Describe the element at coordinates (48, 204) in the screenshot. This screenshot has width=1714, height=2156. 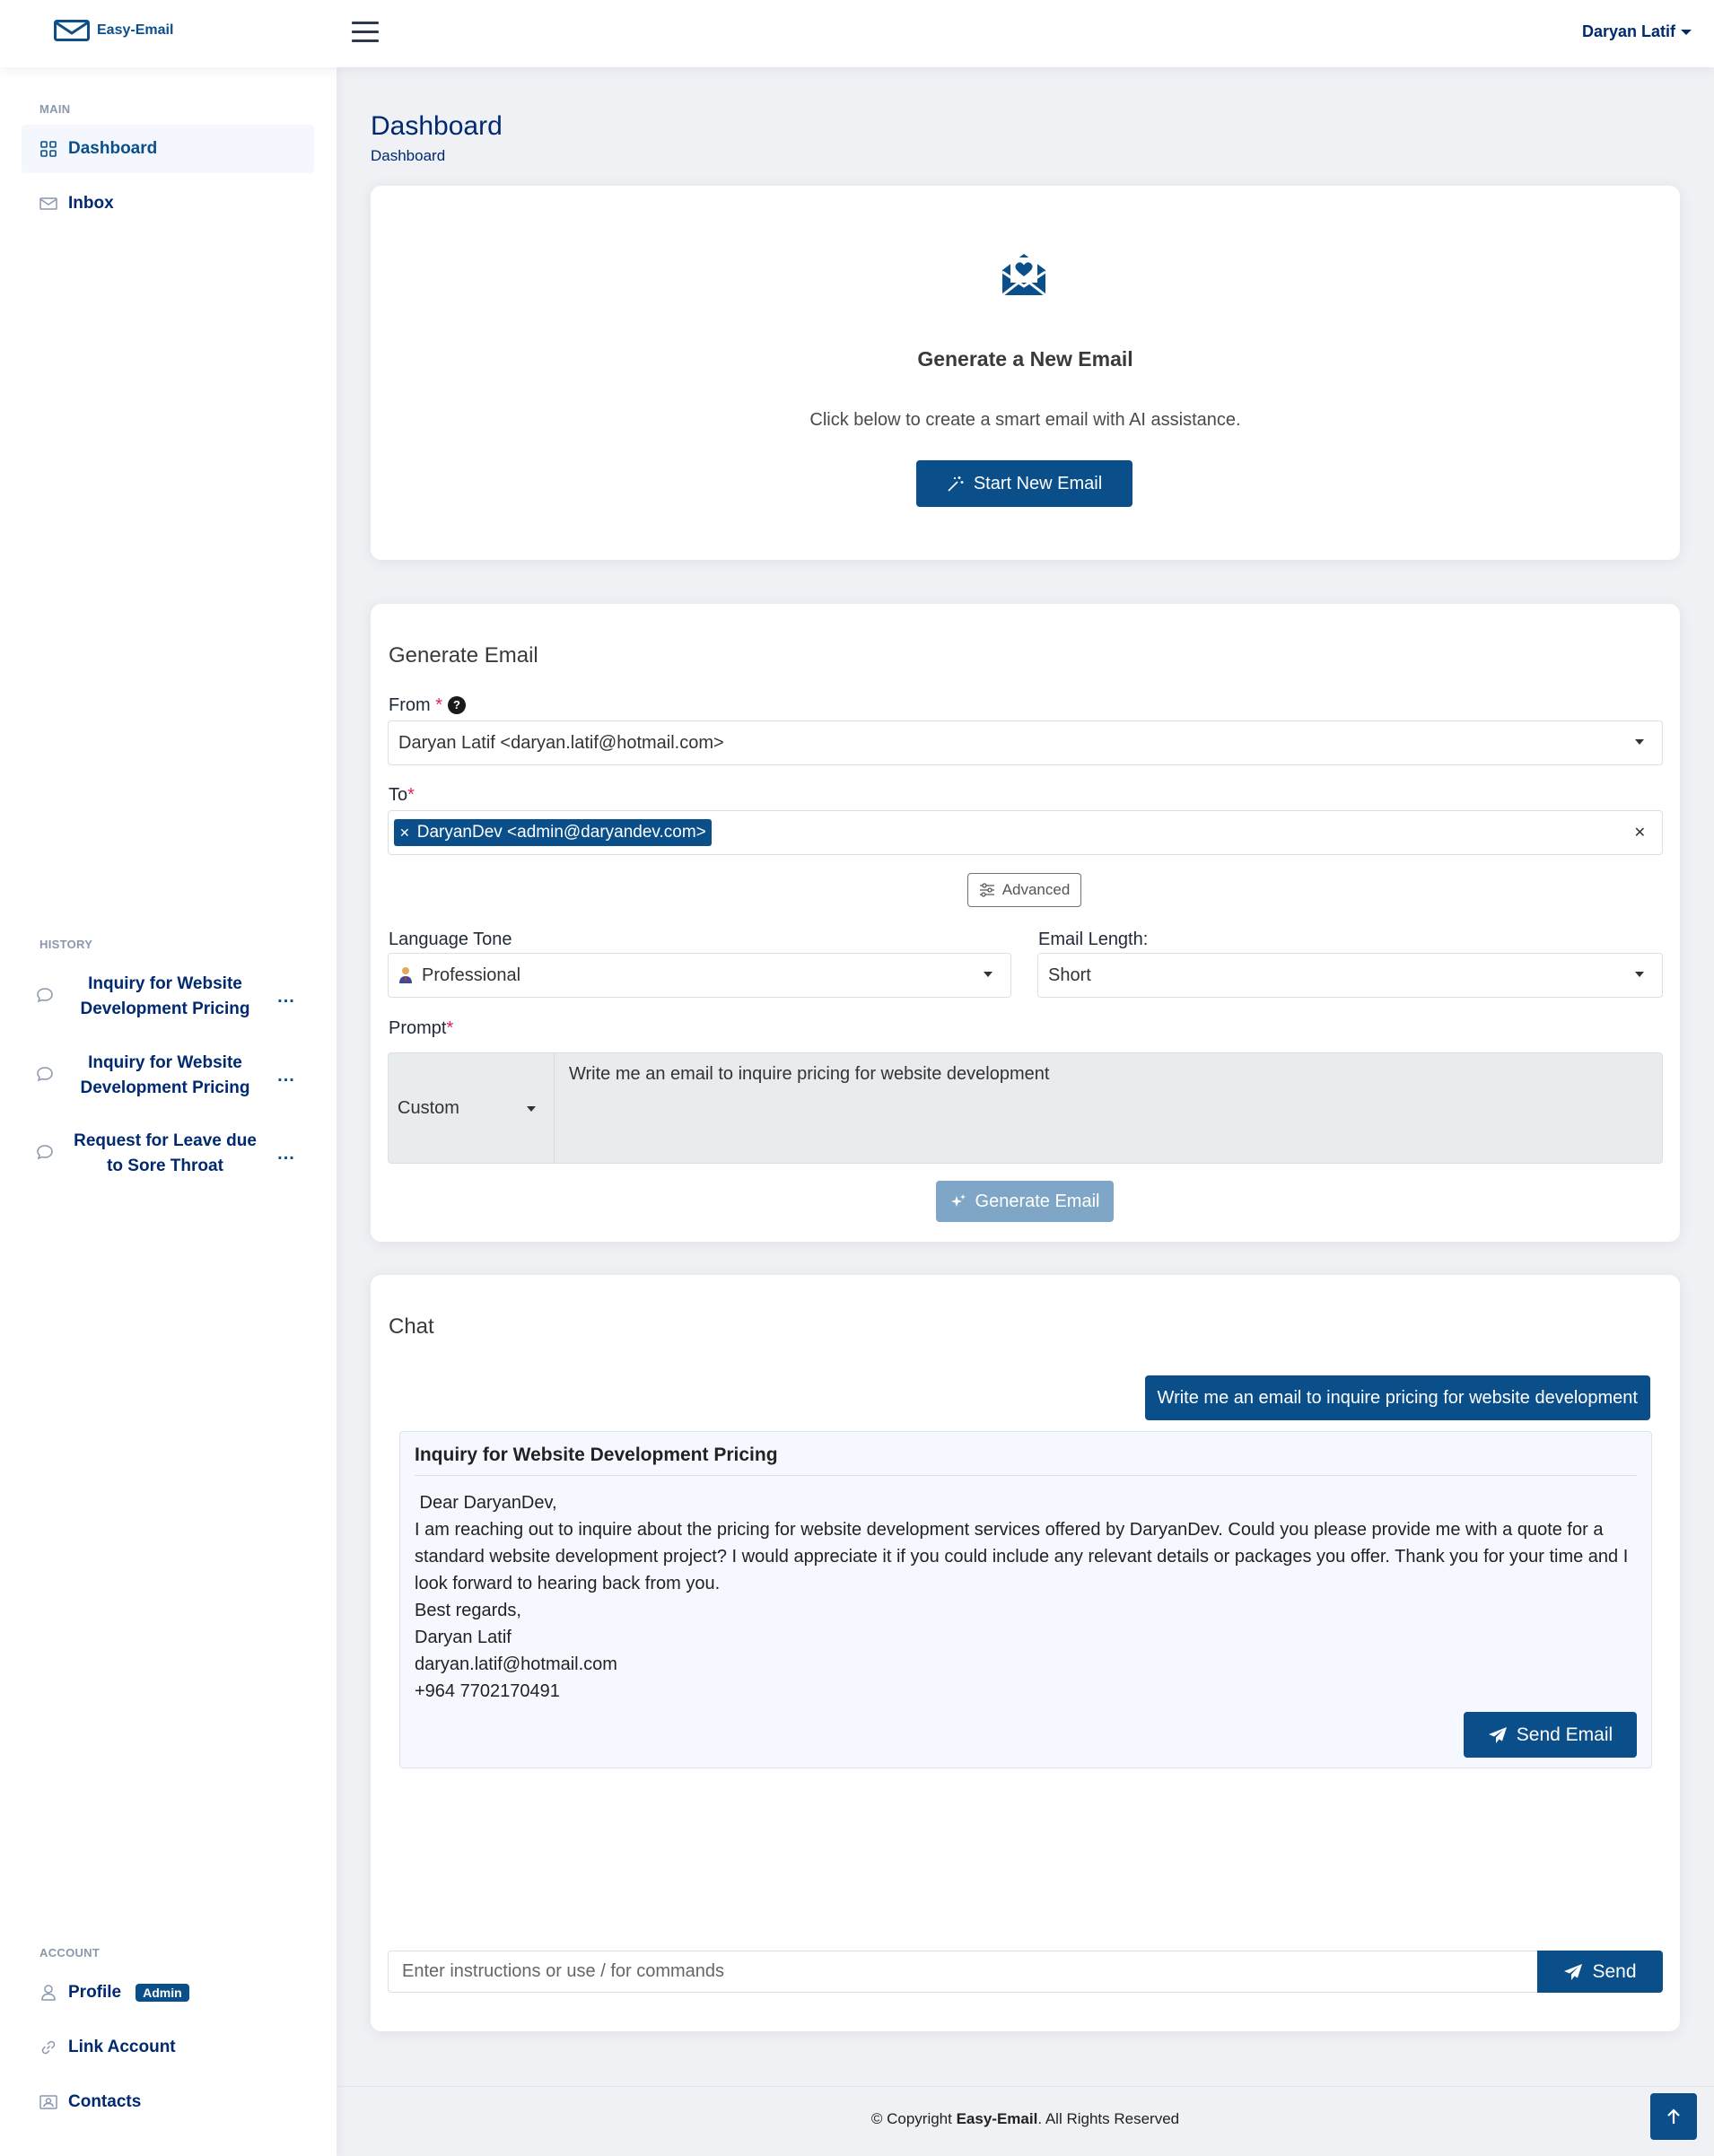
I see `envelope-icon` at that location.